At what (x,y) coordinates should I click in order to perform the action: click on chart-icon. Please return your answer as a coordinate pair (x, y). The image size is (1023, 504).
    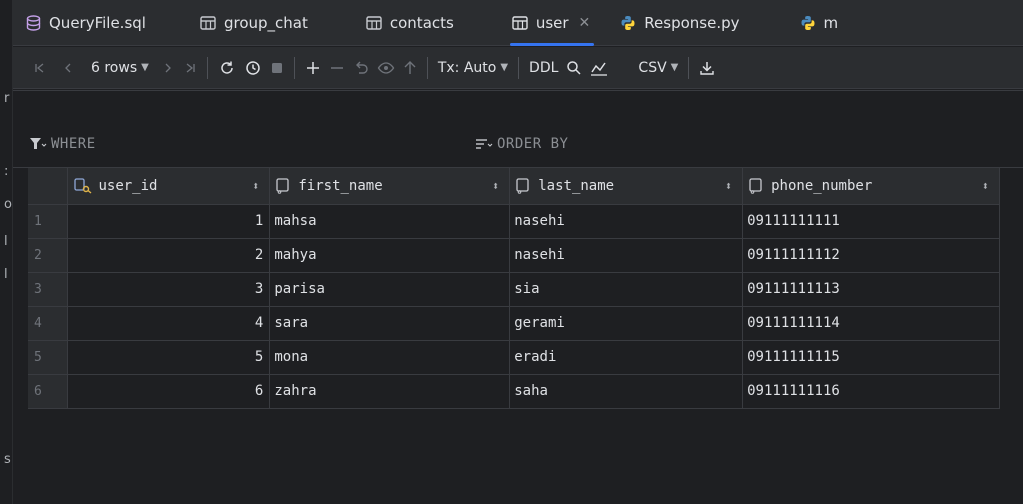
    Looking at the image, I should click on (599, 68).